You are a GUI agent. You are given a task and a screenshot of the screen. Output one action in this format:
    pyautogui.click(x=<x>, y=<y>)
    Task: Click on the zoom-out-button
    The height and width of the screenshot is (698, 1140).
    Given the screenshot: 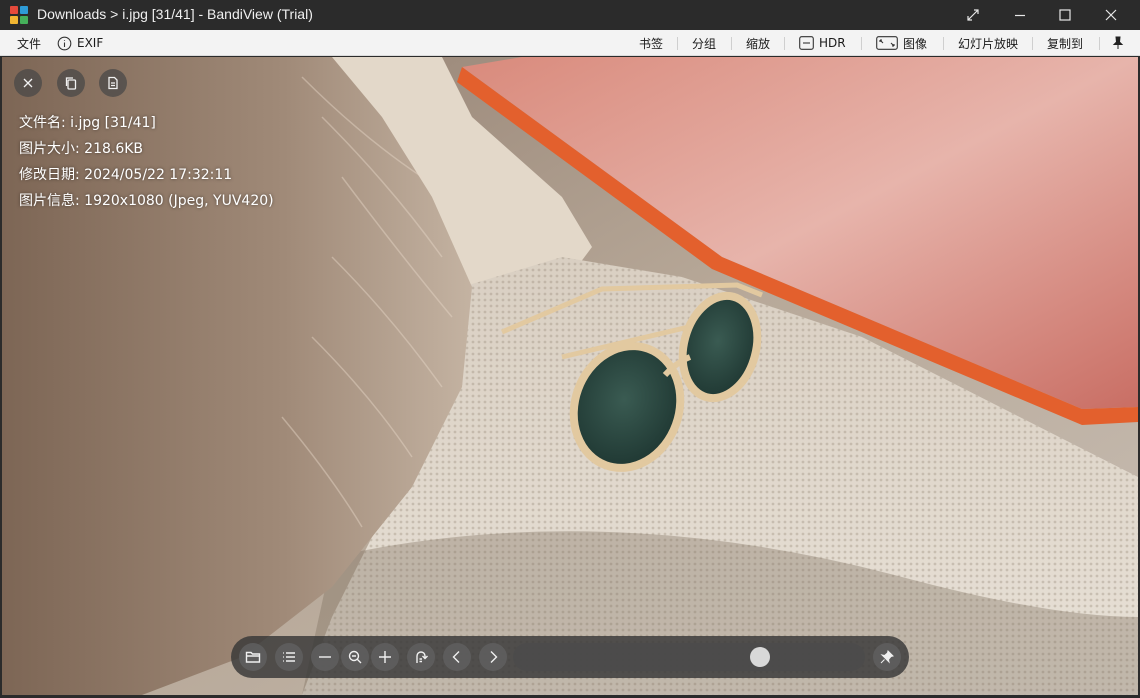 What is the action you would take?
    pyautogui.click(x=355, y=657)
    